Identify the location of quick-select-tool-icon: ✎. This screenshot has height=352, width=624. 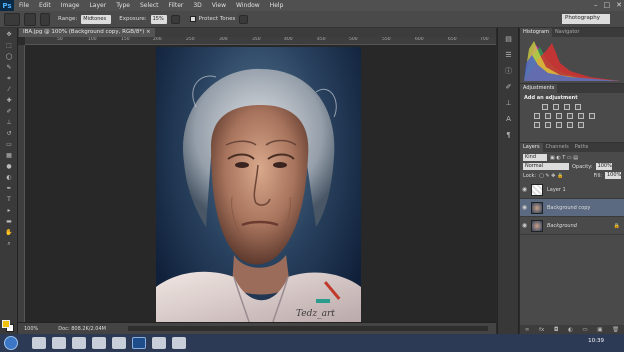
(9, 67).